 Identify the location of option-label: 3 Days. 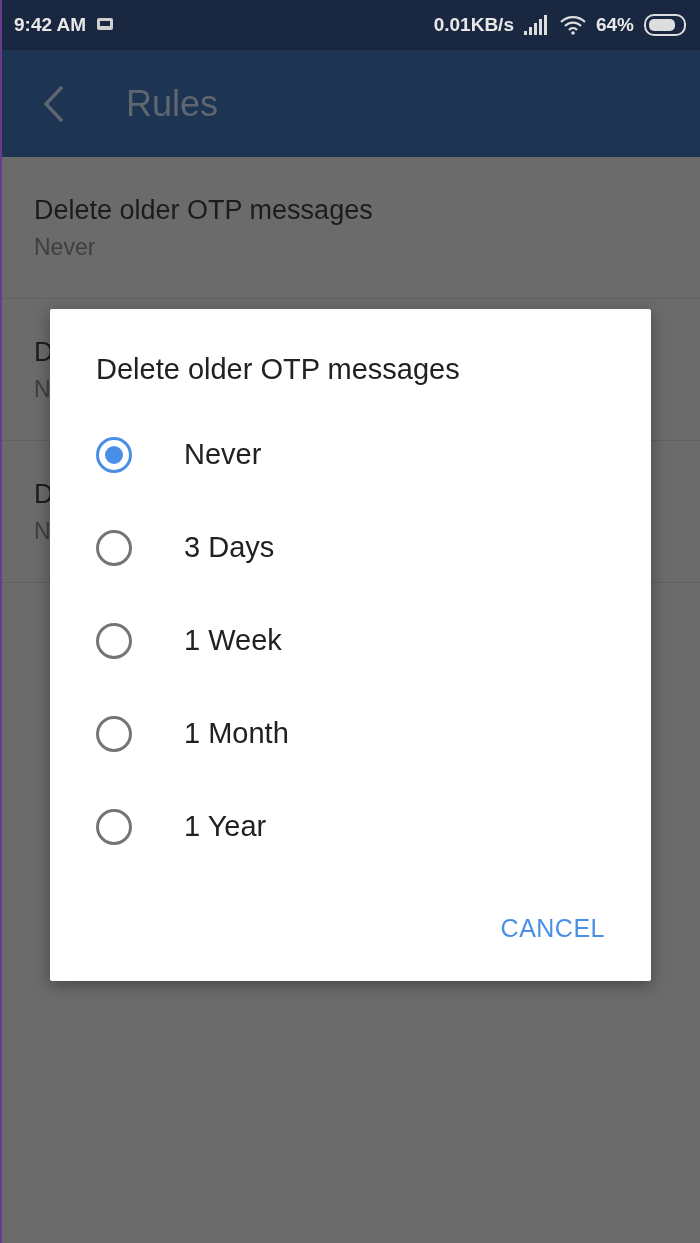
(229, 547).